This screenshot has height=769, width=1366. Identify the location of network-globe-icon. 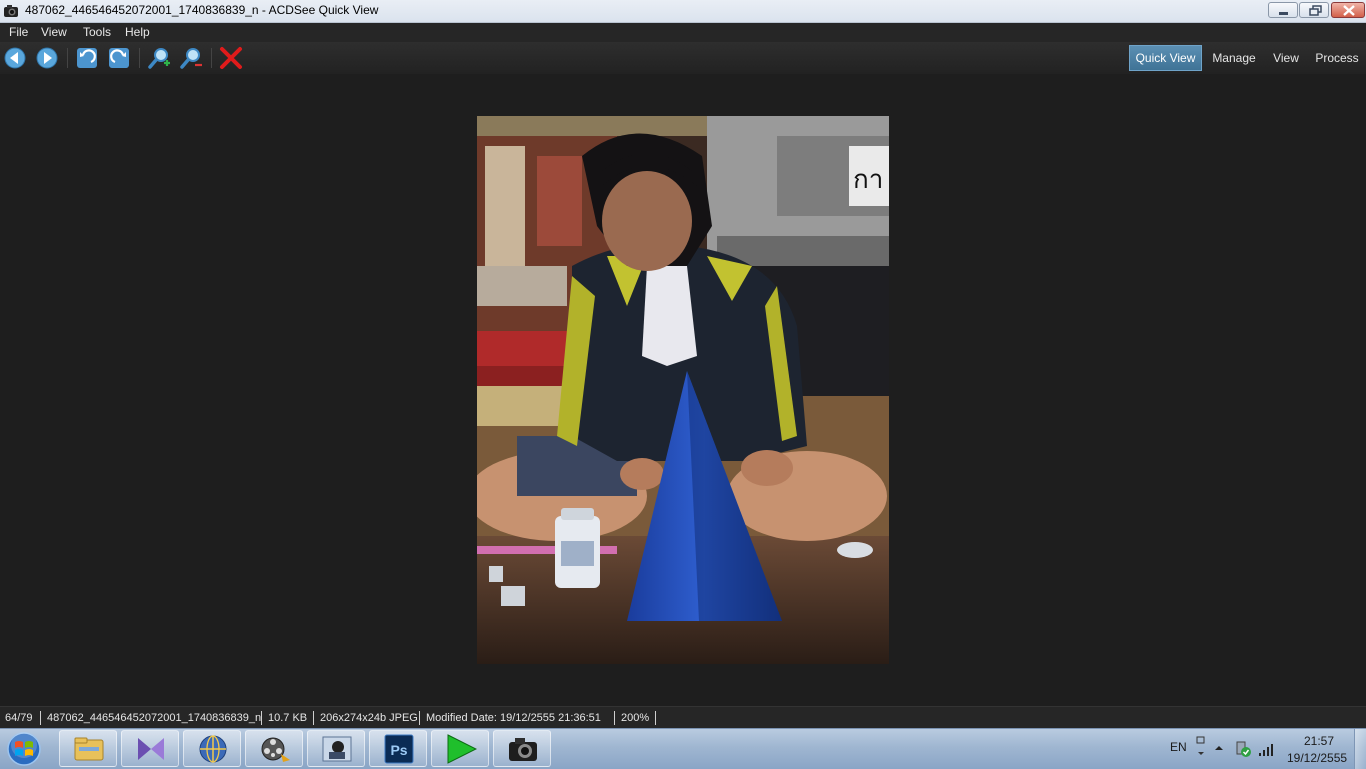
(213, 749).